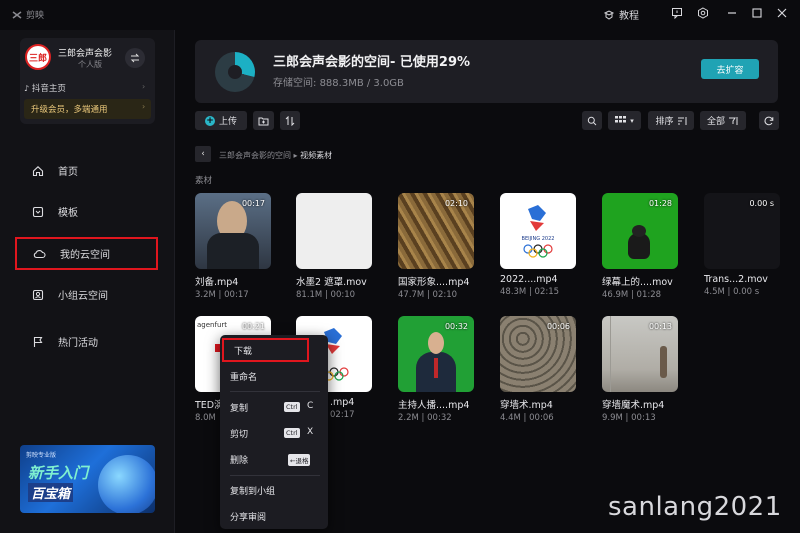 The height and width of the screenshot is (533, 800). Describe the element at coordinates (233, 231) in the screenshot. I see `file-thumbnail: 00:17` at that location.